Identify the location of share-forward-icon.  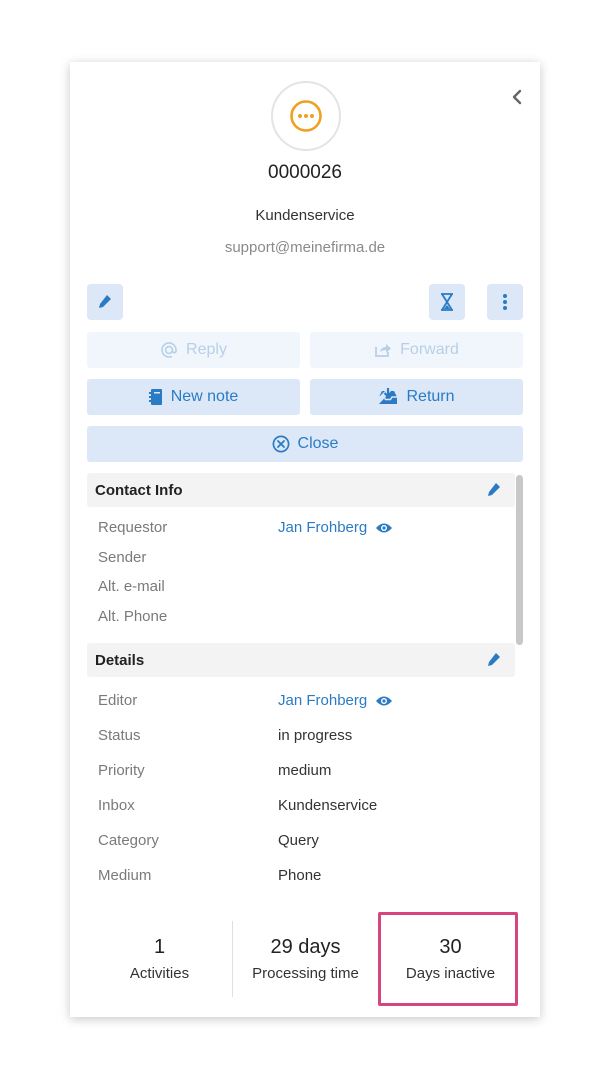
(383, 350).